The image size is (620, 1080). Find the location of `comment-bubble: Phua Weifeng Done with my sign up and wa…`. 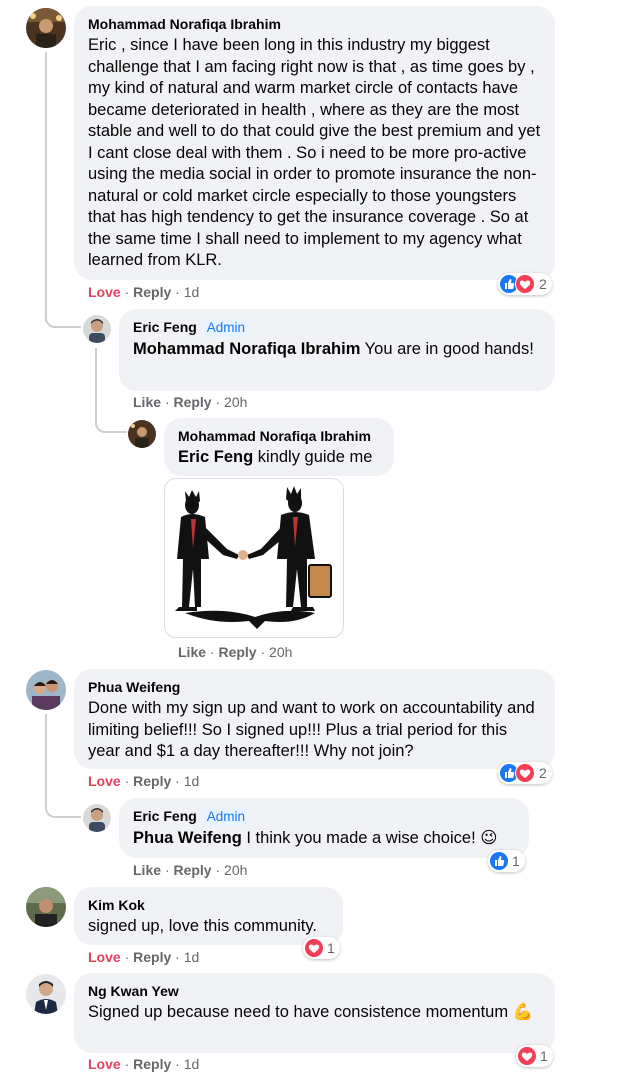

comment-bubble: Phua Weifeng Done with my sign up and wa… is located at coordinates (314, 719).